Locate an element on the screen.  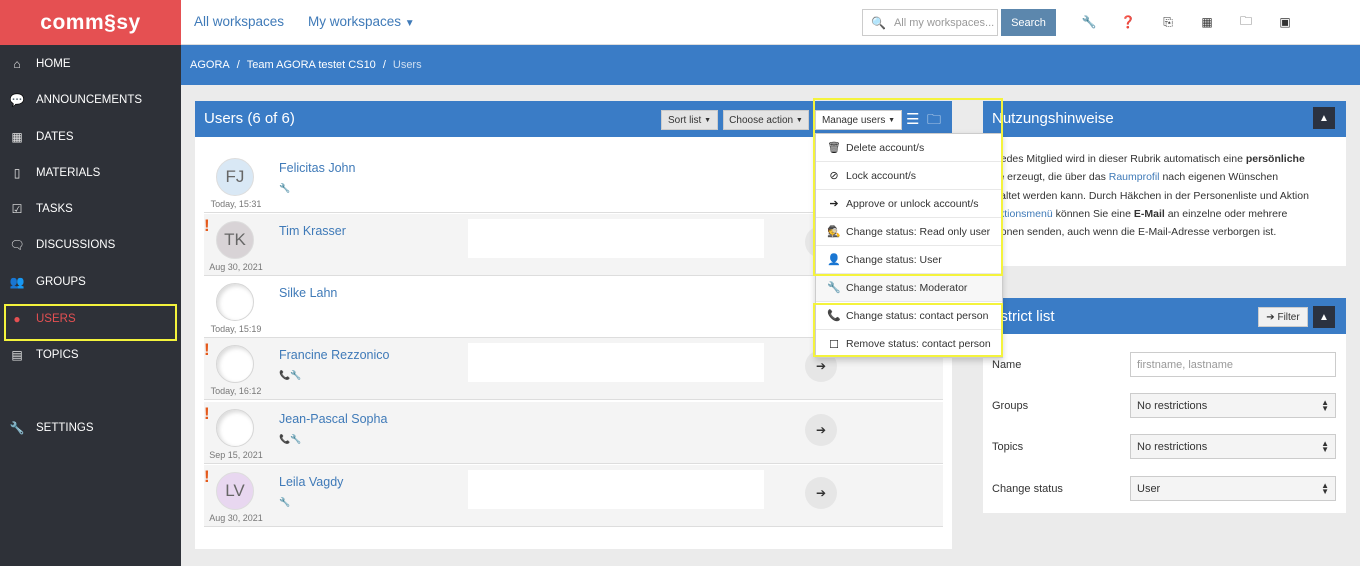
search-button: Search is located at coordinates (1028, 22).